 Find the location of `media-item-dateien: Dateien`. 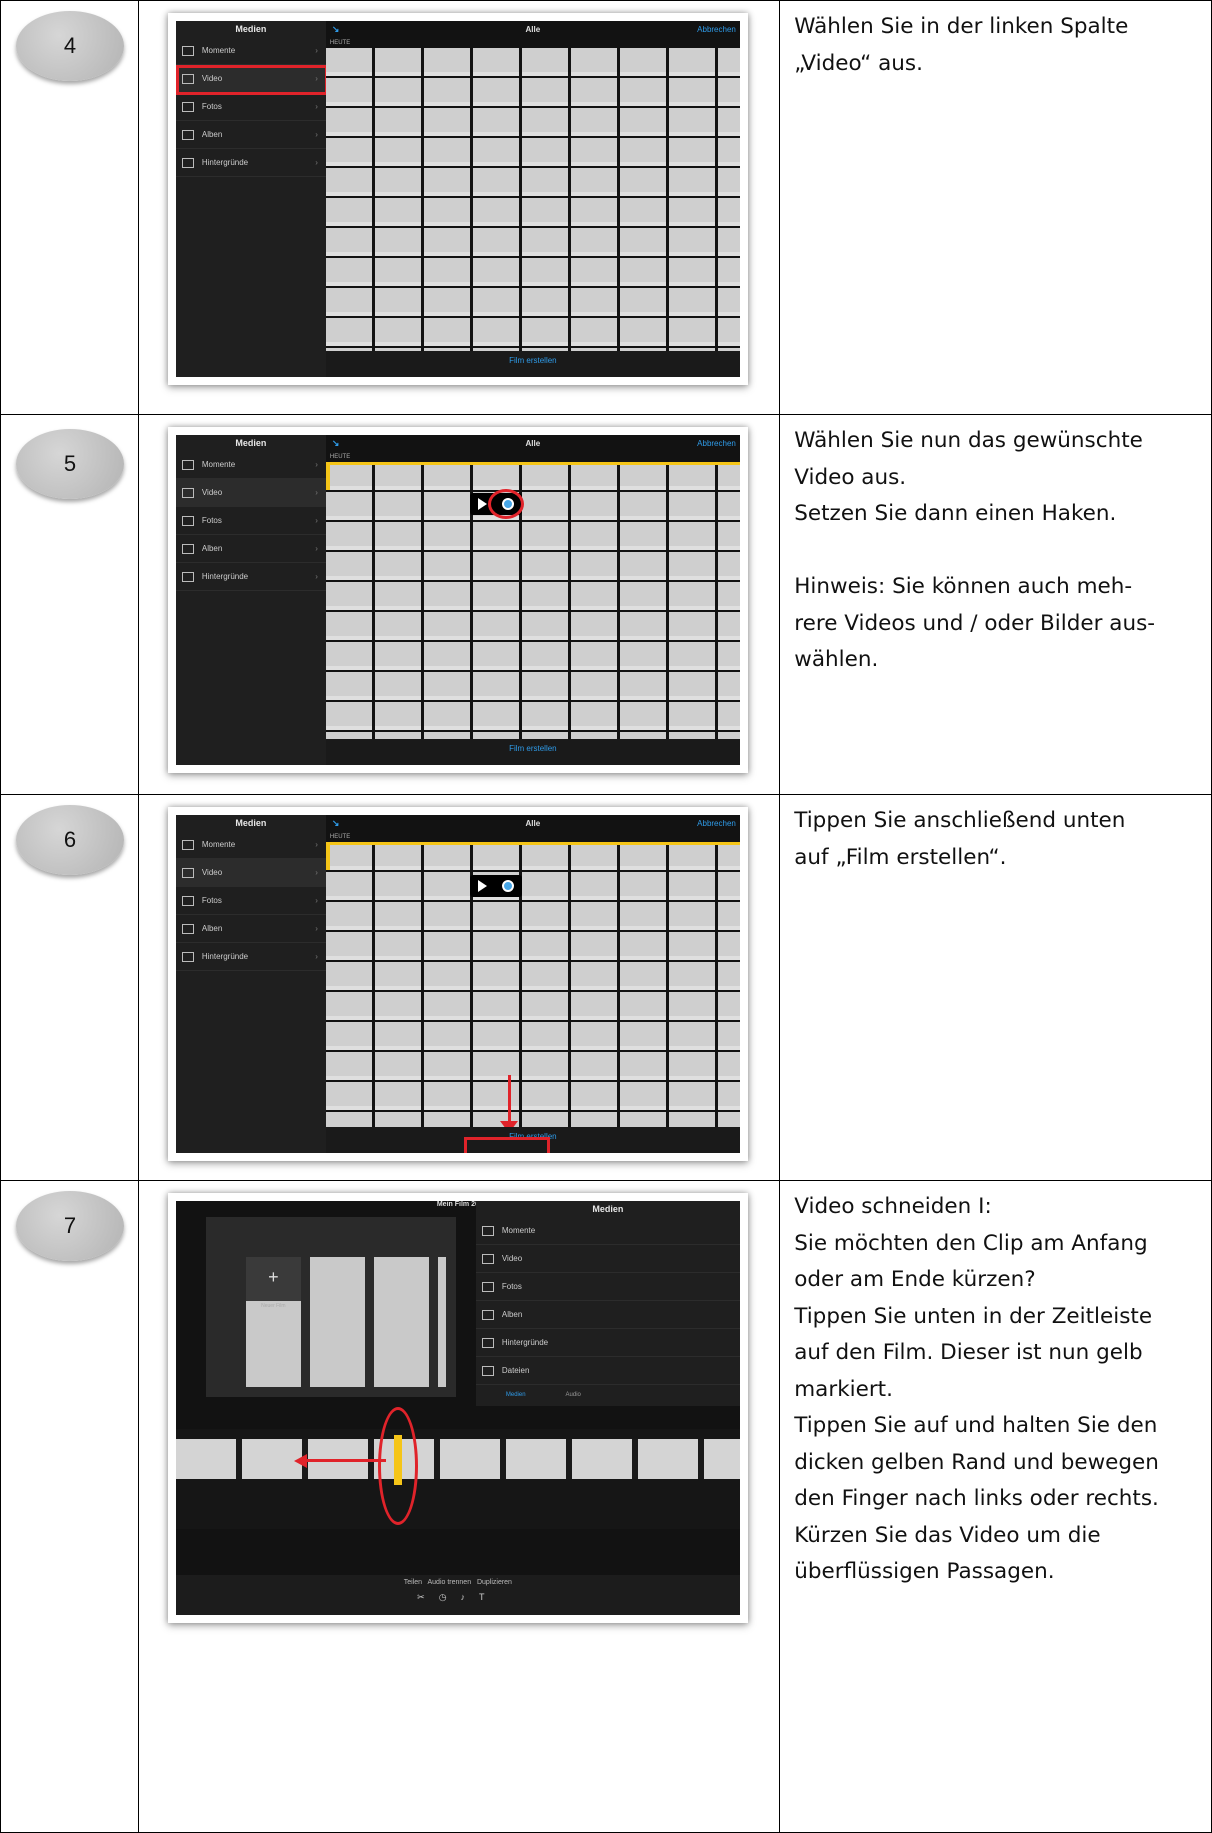

media-item-dateien: Dateien is located at coordinates (607, 1371).